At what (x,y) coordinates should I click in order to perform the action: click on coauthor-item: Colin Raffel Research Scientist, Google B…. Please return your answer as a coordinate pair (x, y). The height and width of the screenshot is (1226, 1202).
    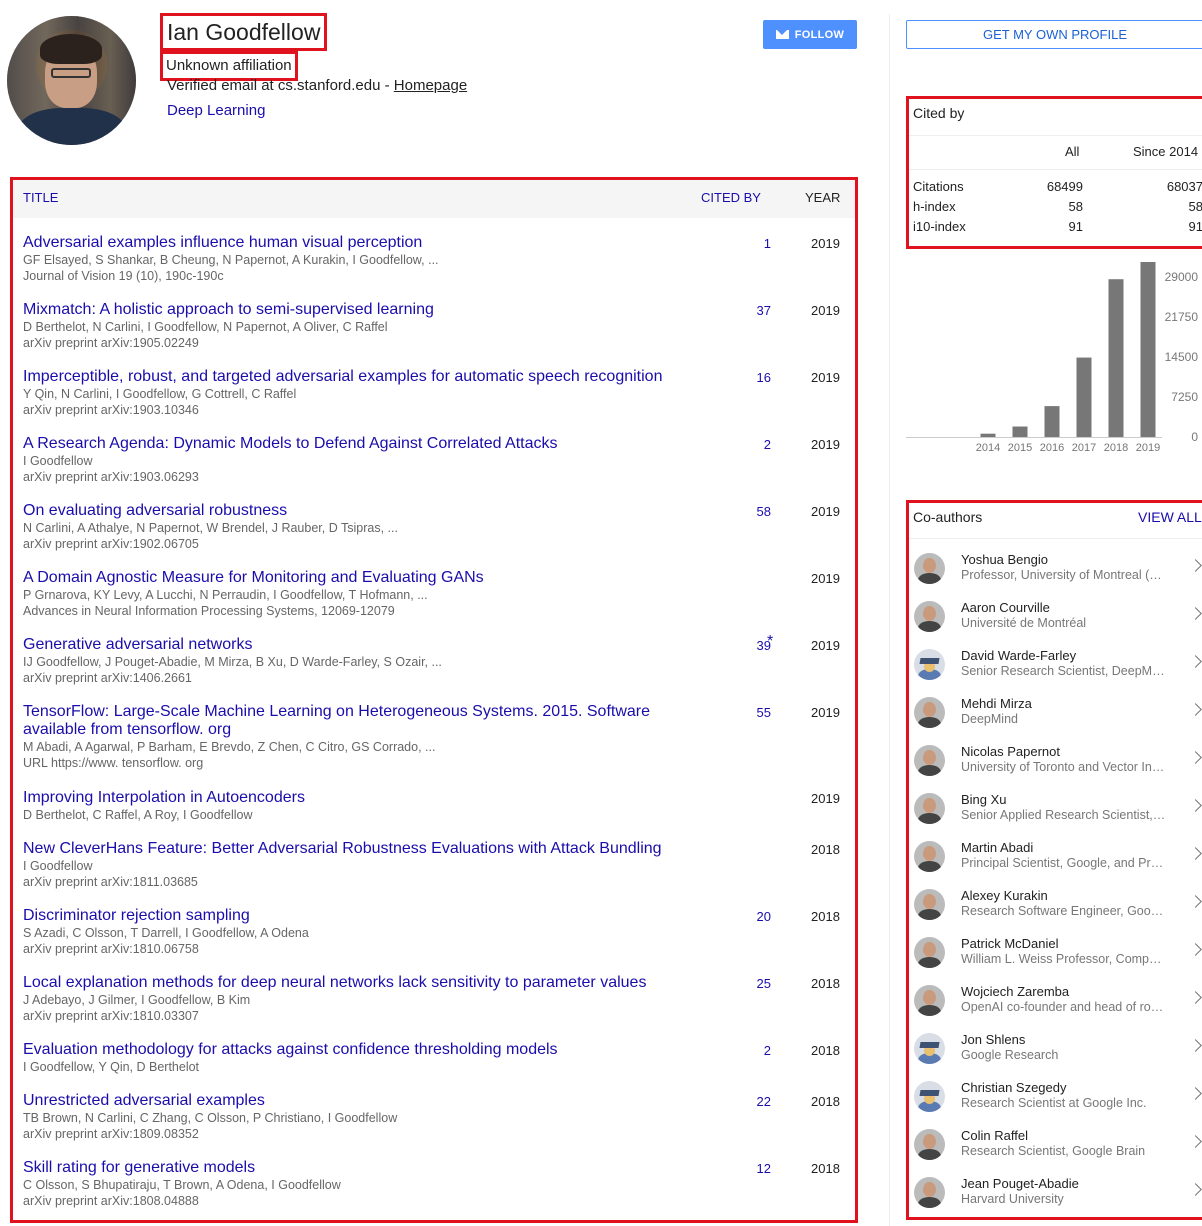
    Looking at the image, I should click on (1058, 1150).